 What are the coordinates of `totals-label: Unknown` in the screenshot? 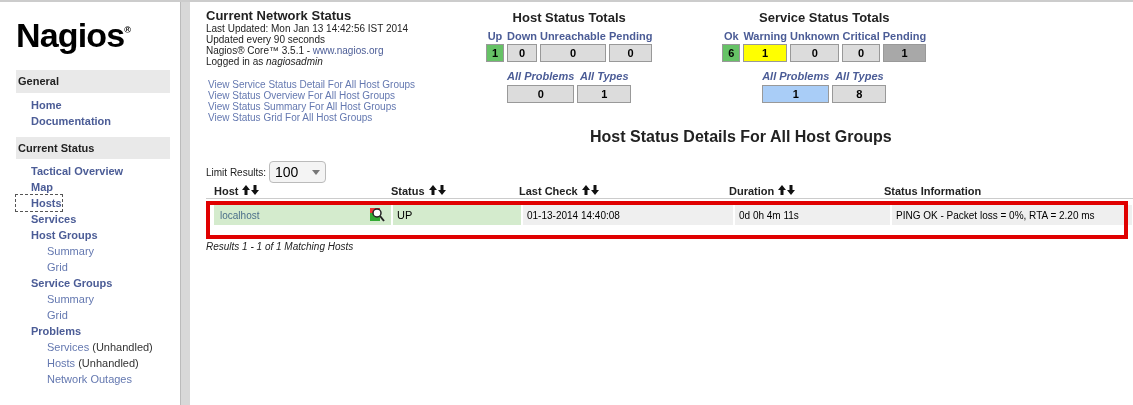 It's located at (814, 35).